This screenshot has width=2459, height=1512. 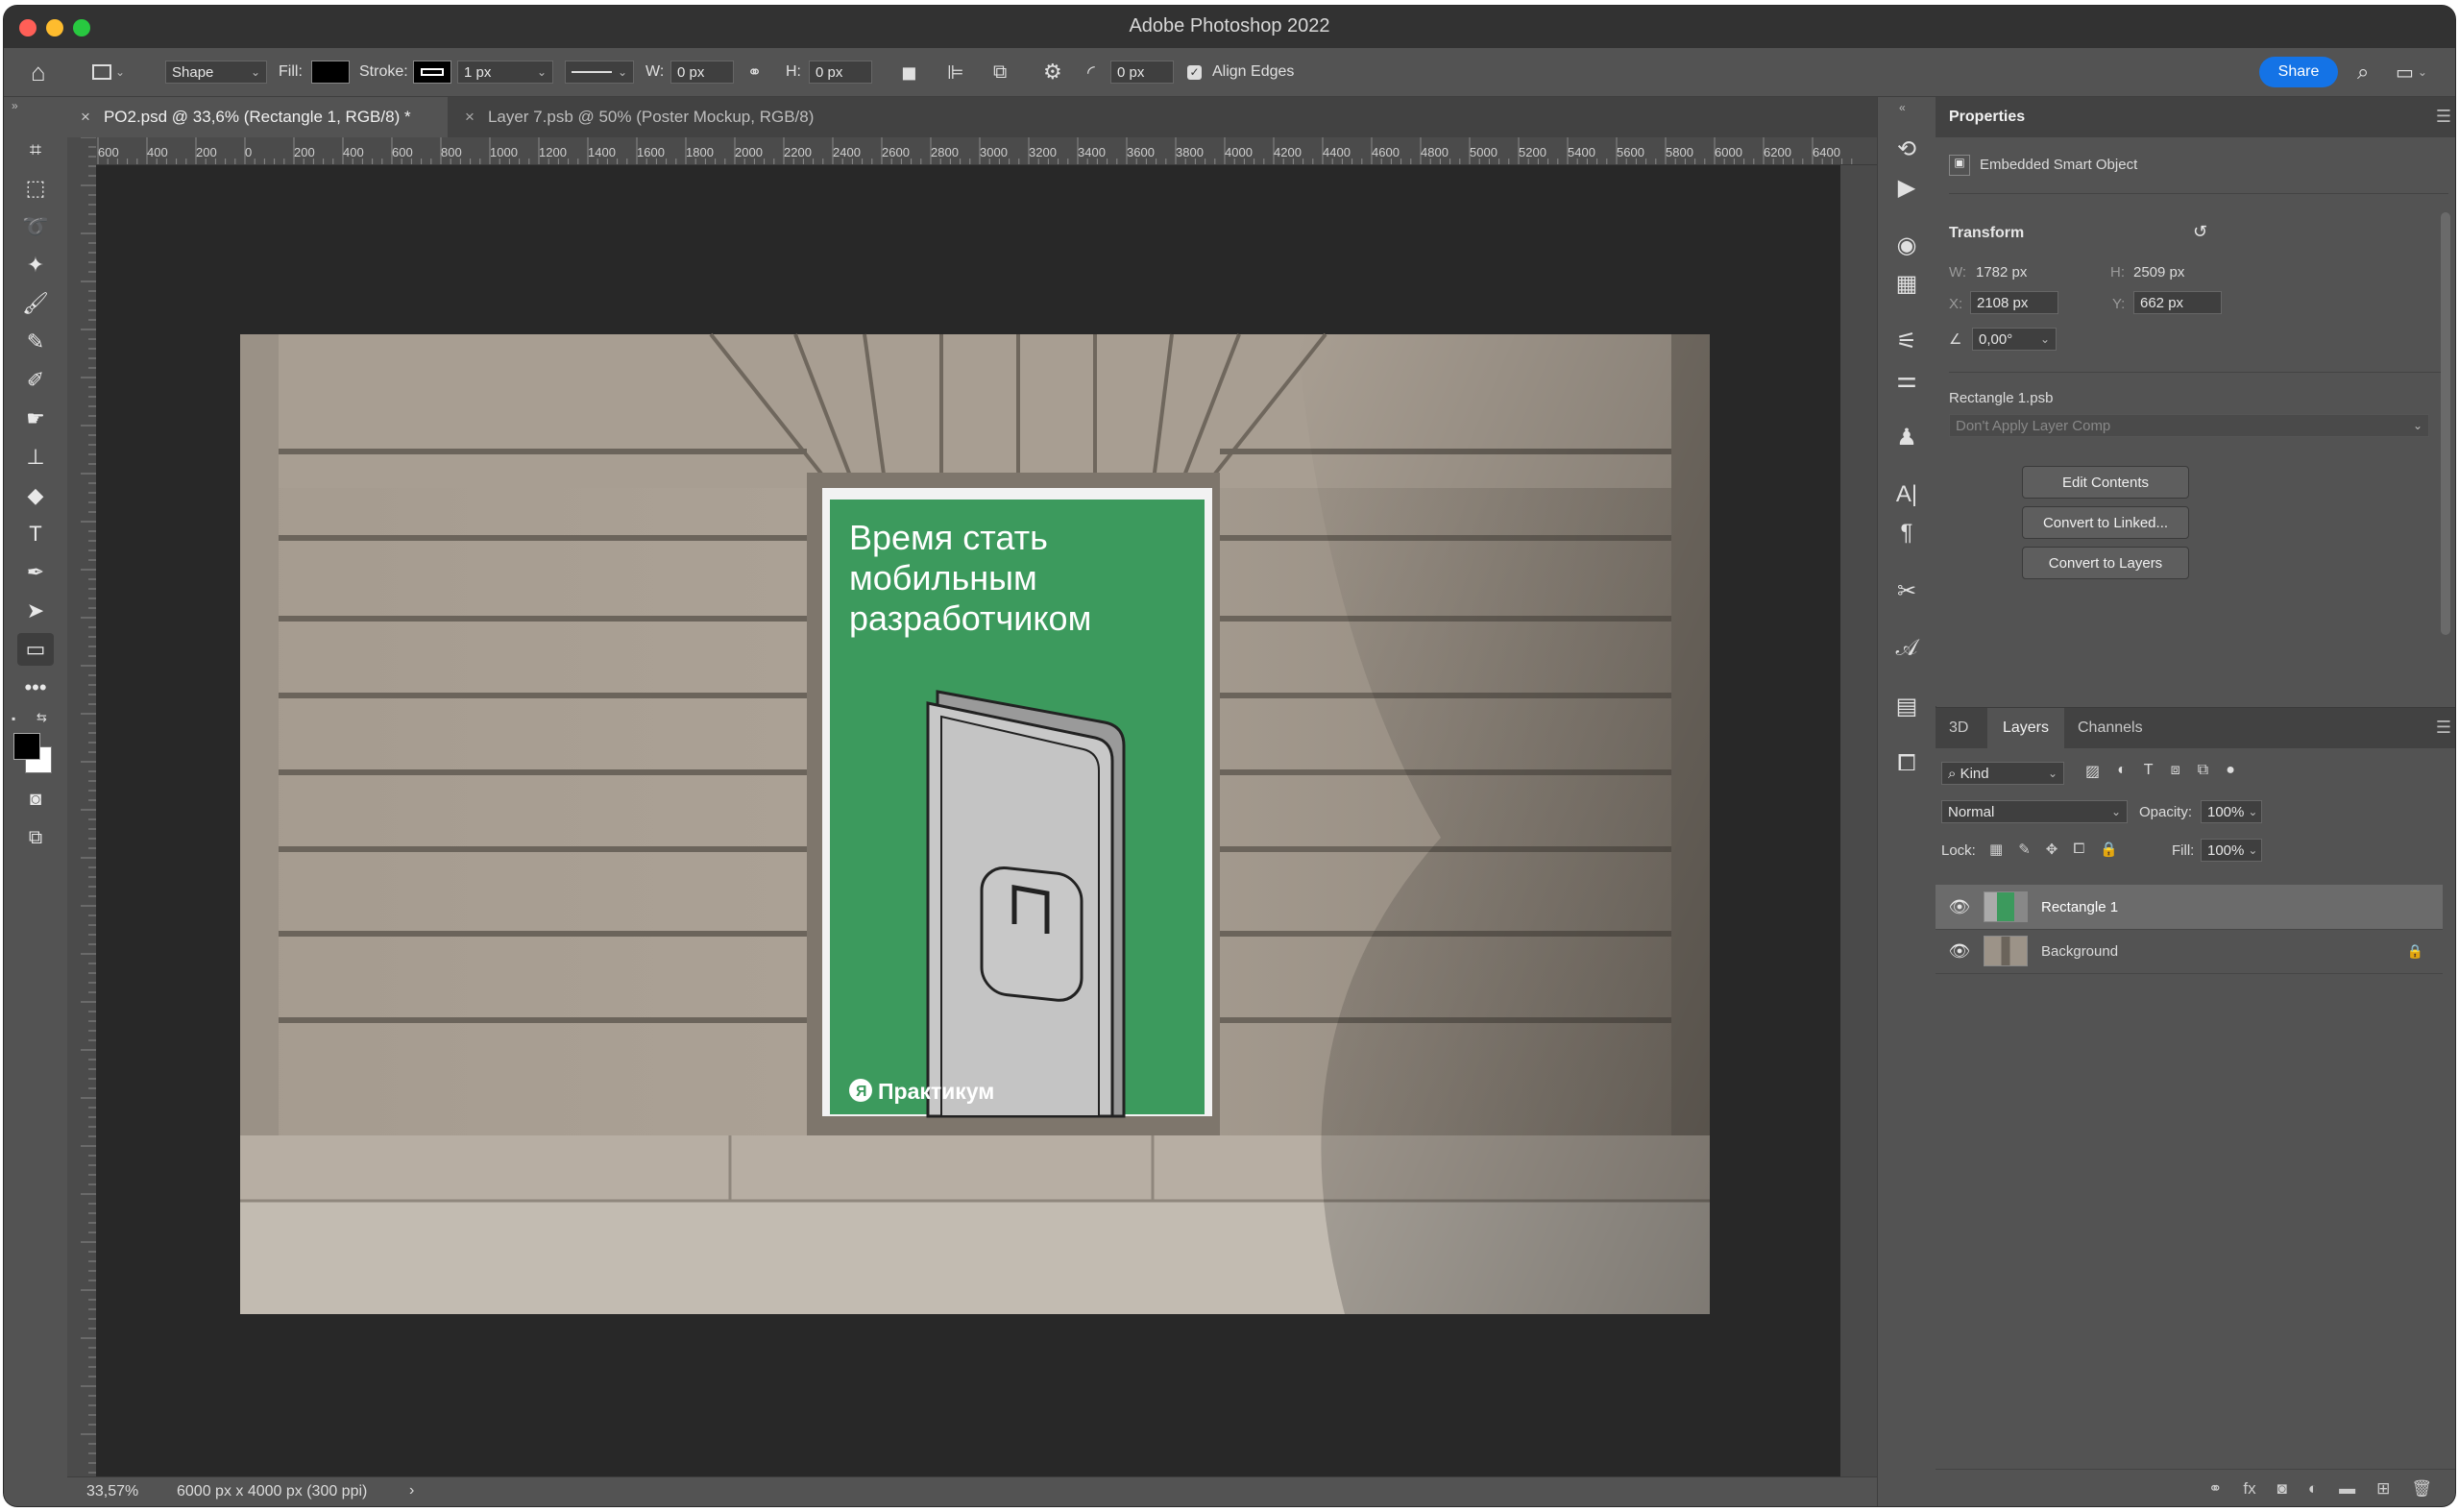 I want to click on height-value: 2509 px, so click(x=2158, y=272).